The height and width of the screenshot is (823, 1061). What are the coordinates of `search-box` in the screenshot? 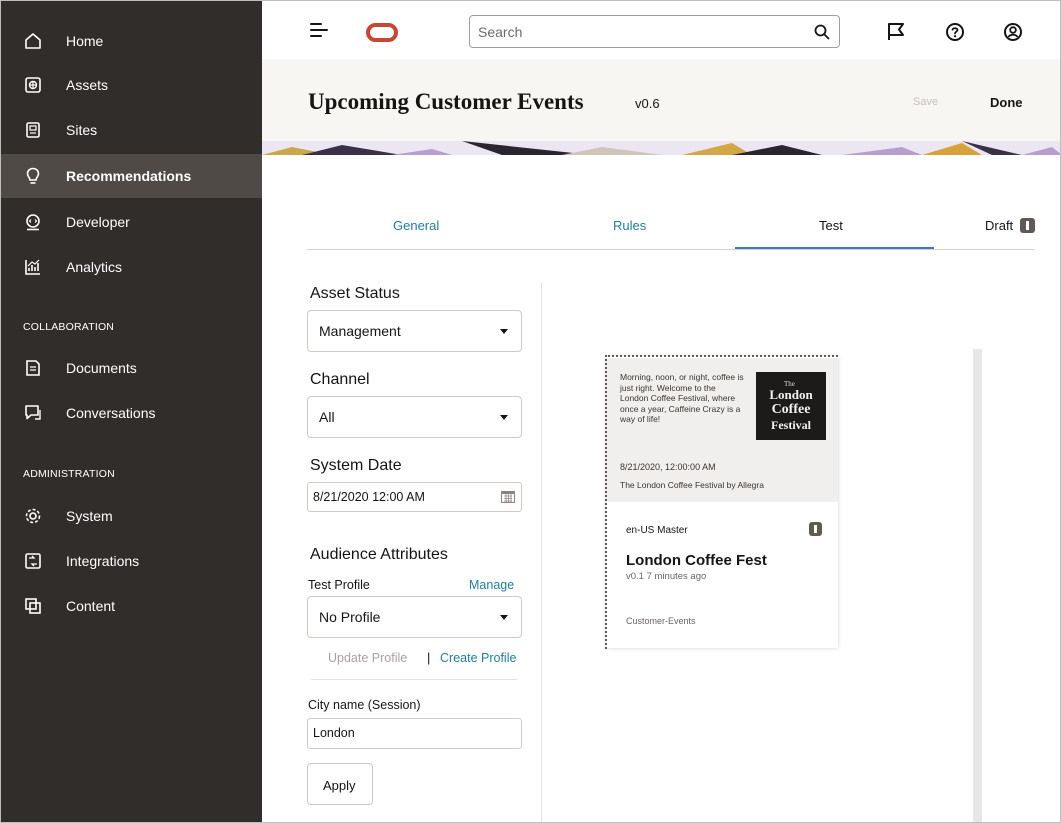 It's located at (654, 31).